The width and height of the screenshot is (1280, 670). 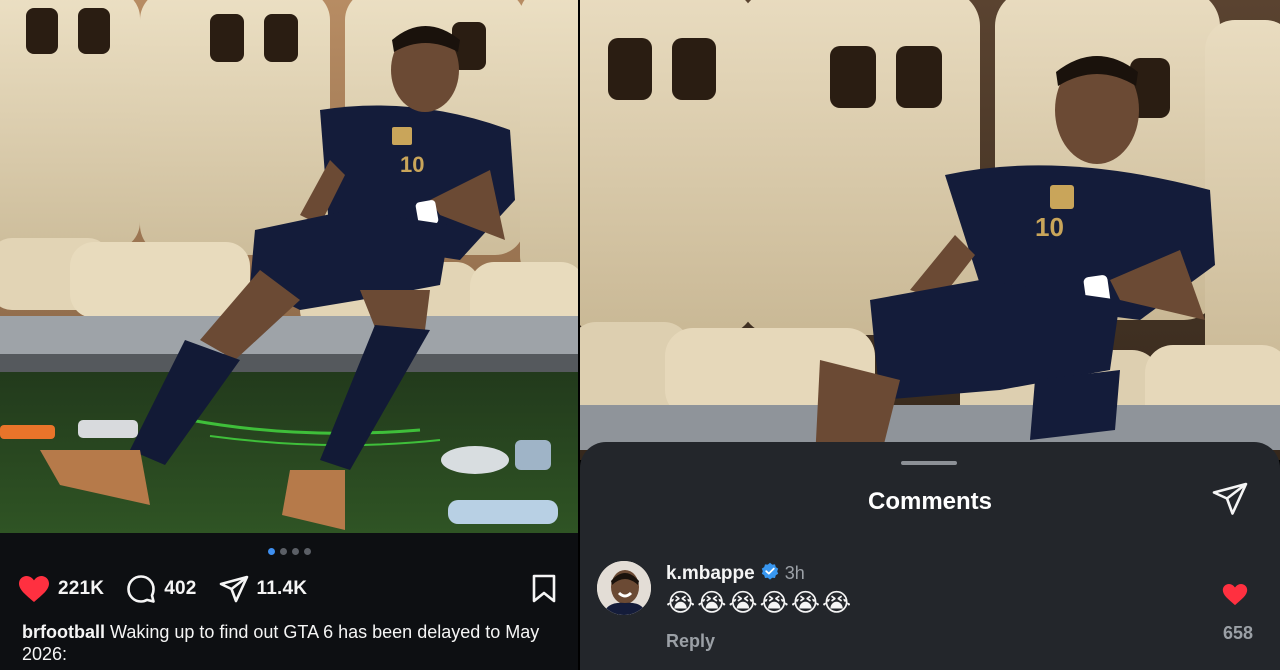 What do you see at coordinates (710, 574) in the screenshot?
I see `comment-username: k.mbappe` at bounding box center [710, 574].